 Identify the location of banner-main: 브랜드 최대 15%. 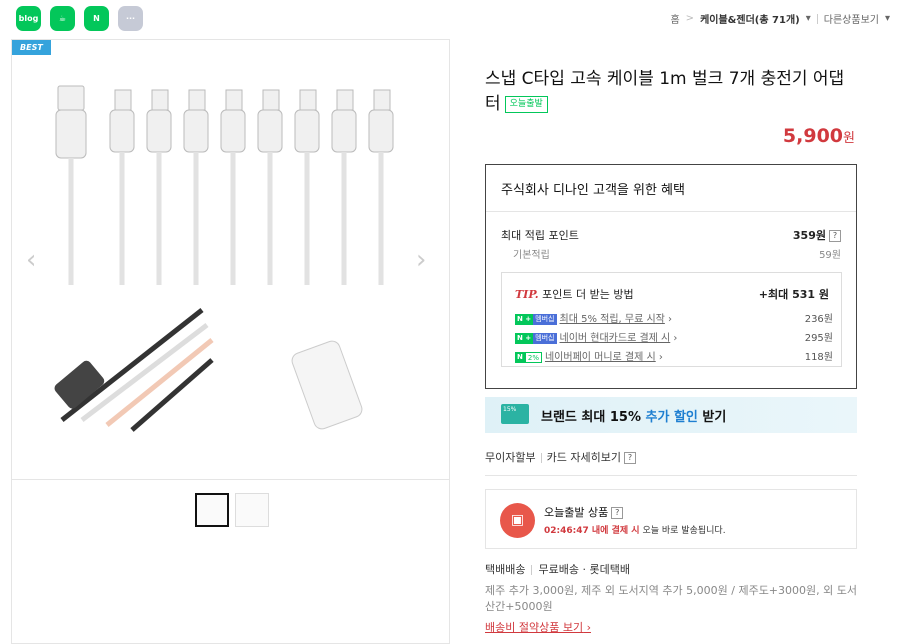
(591, 417).